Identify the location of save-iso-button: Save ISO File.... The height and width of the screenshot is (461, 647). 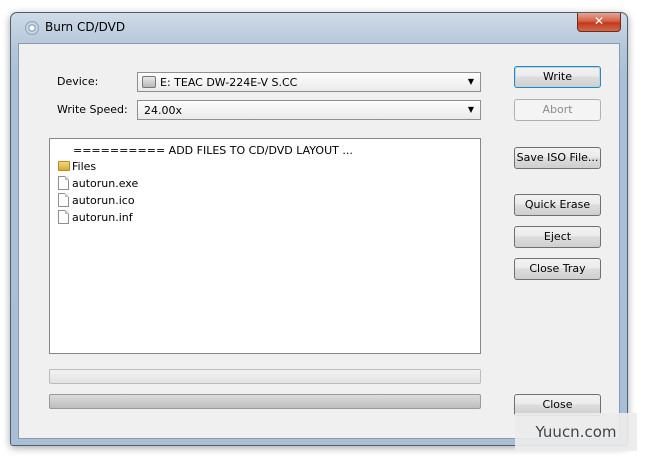
(557, 158).